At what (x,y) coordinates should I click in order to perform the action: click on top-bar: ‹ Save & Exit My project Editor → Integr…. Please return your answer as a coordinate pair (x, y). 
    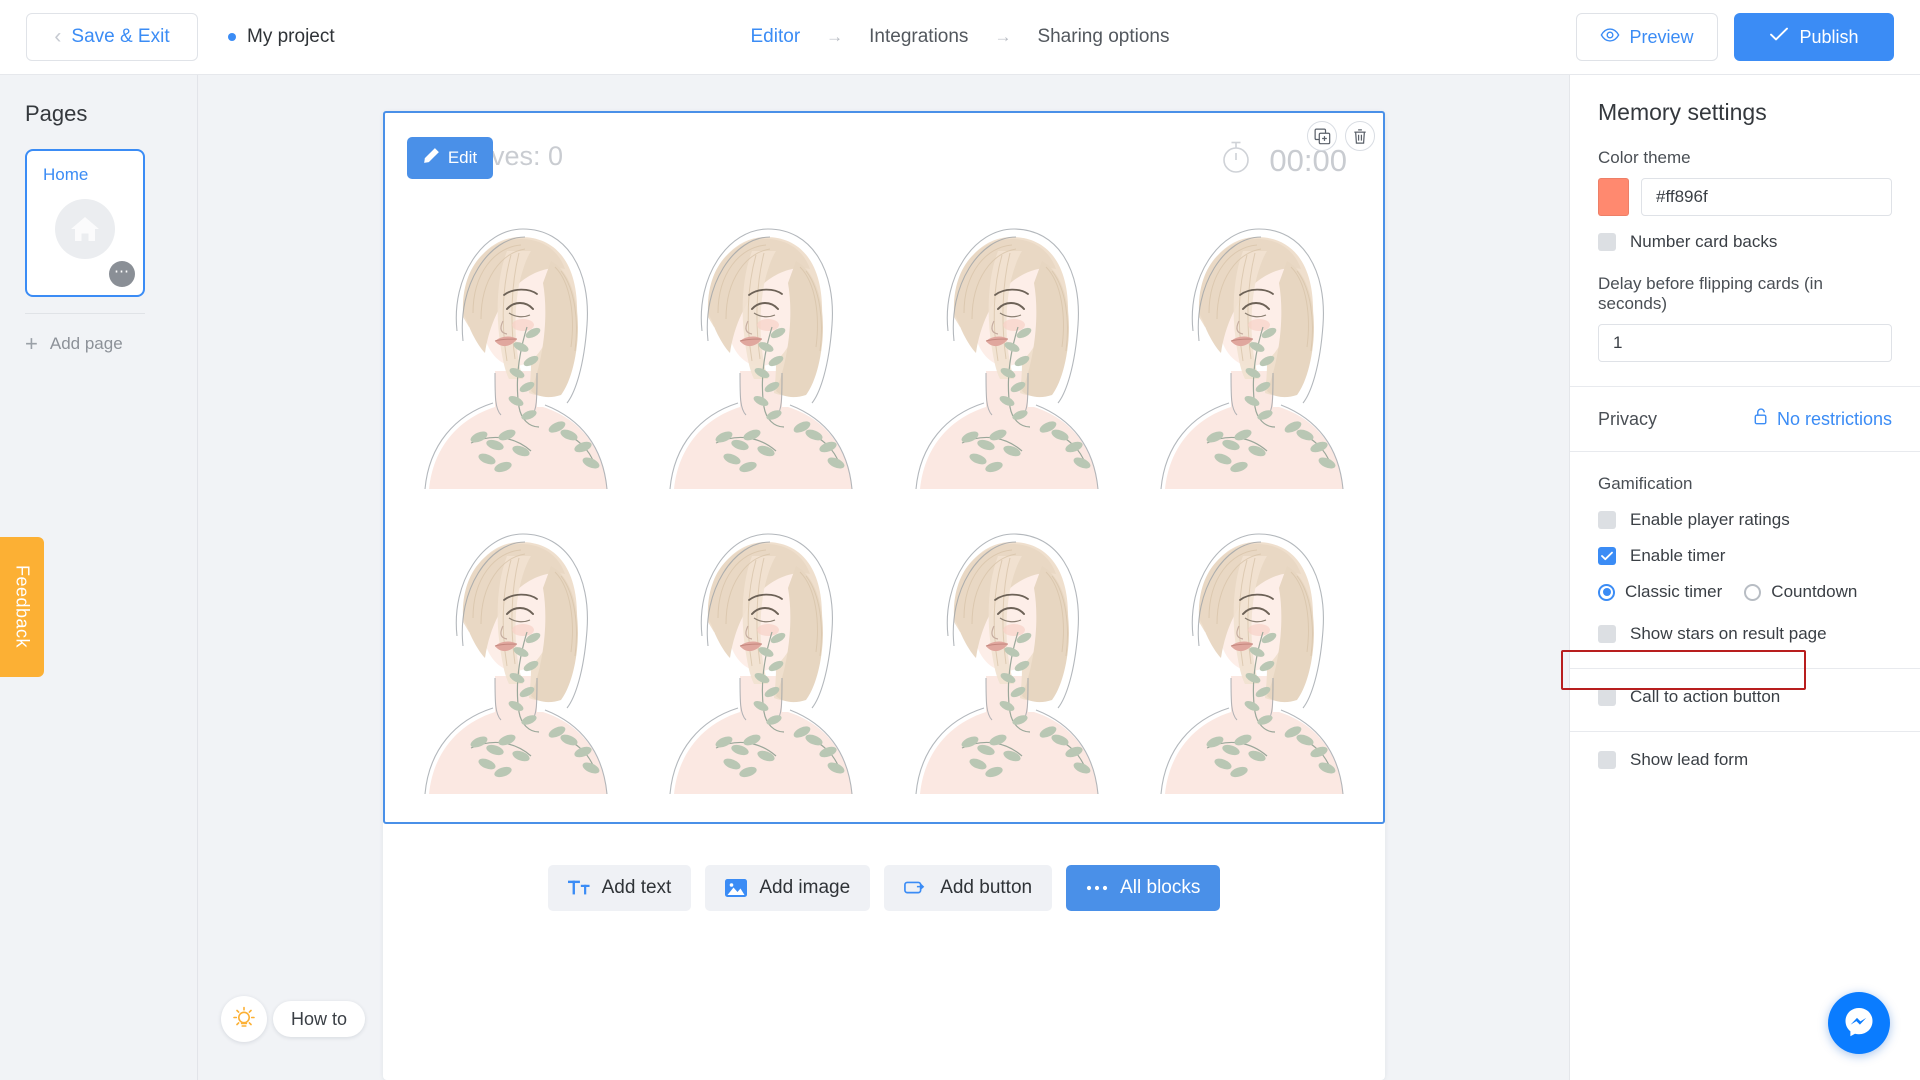
    Looking at the image, I should click on (960, 37).